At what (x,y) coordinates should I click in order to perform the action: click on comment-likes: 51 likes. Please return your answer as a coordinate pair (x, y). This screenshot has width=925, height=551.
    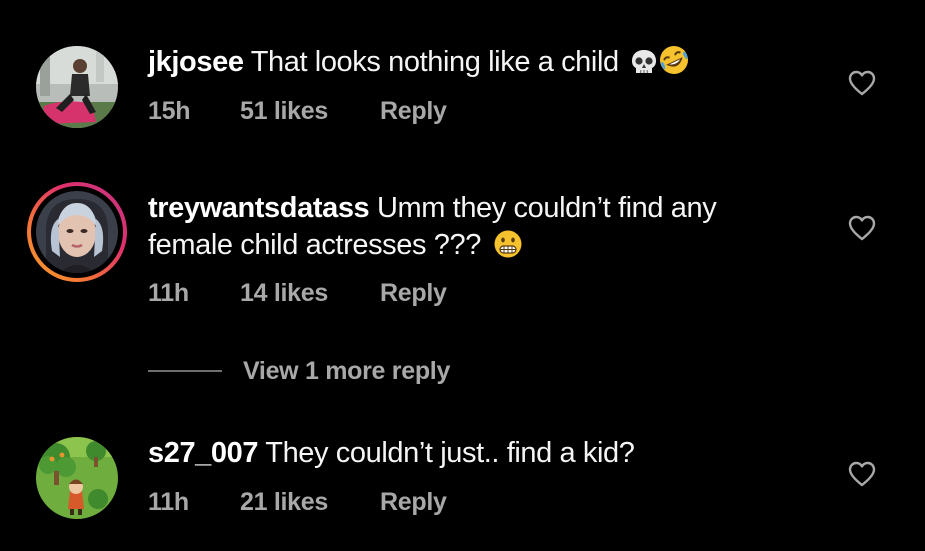
    Looking at the image, I should click on (310, 111).